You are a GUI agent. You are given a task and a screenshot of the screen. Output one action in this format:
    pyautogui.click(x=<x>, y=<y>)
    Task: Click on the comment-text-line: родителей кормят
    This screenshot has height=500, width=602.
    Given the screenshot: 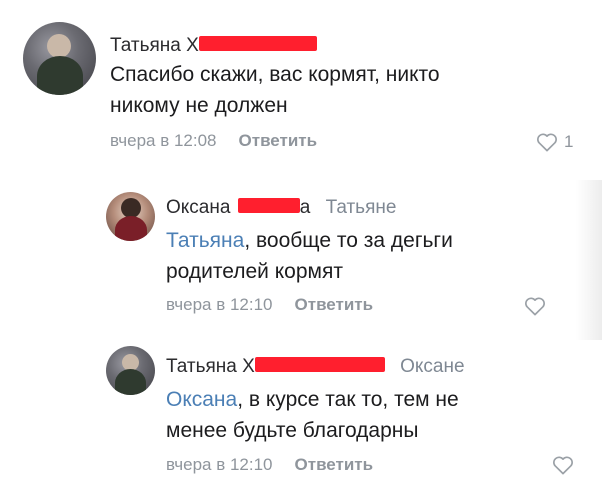 What is the action you would take?
    pyautogui.click(x=254, y=271)
    